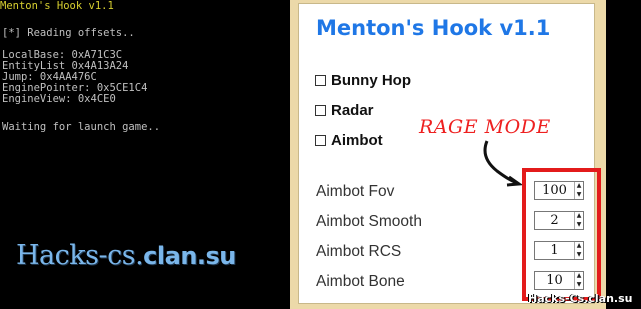 The width and height of the screenshot is (641, 309). What do you see at coordinates (357, 140) in the screenshot?
I see `checkbox-label: Aimbot` at bounding box center [357, 140].